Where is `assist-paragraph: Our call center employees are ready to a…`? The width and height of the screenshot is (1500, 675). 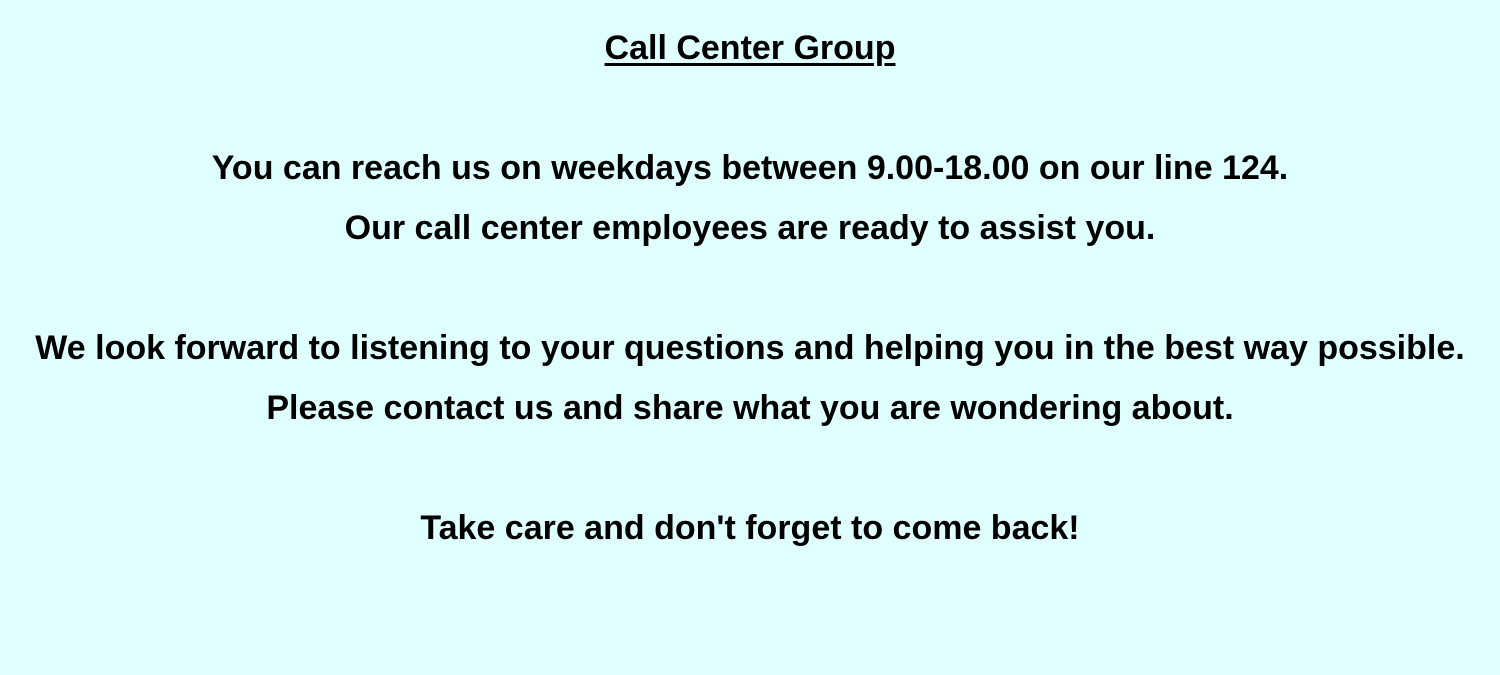
assist-paragraph: Our call center employees are ready to a… is located at coordinates (750, 228).